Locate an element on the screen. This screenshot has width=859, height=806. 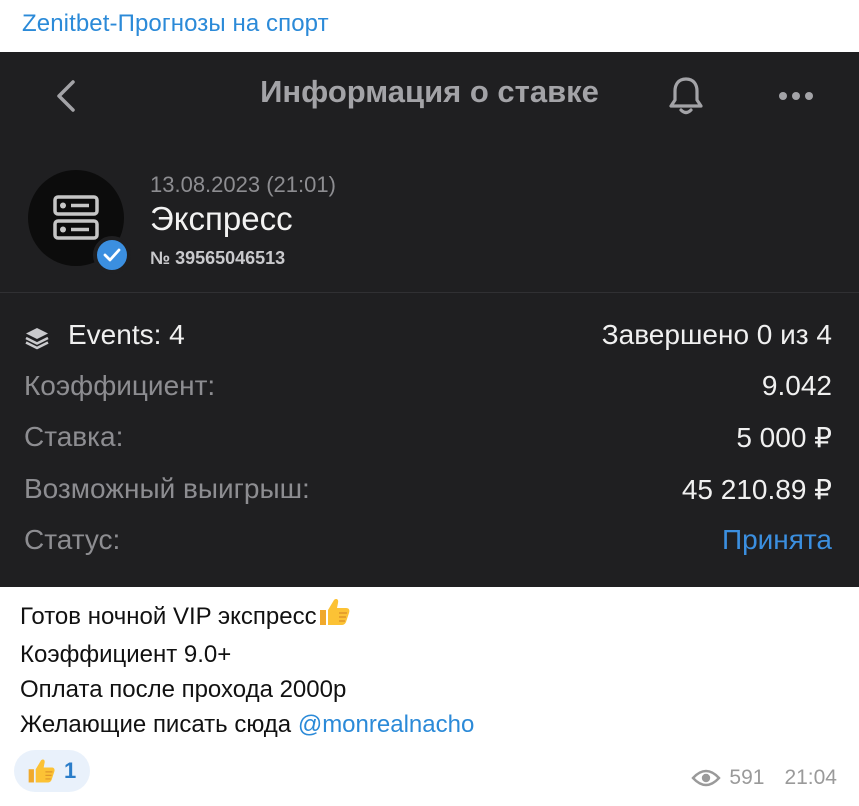
more-button is located at coordinates (796, 96).